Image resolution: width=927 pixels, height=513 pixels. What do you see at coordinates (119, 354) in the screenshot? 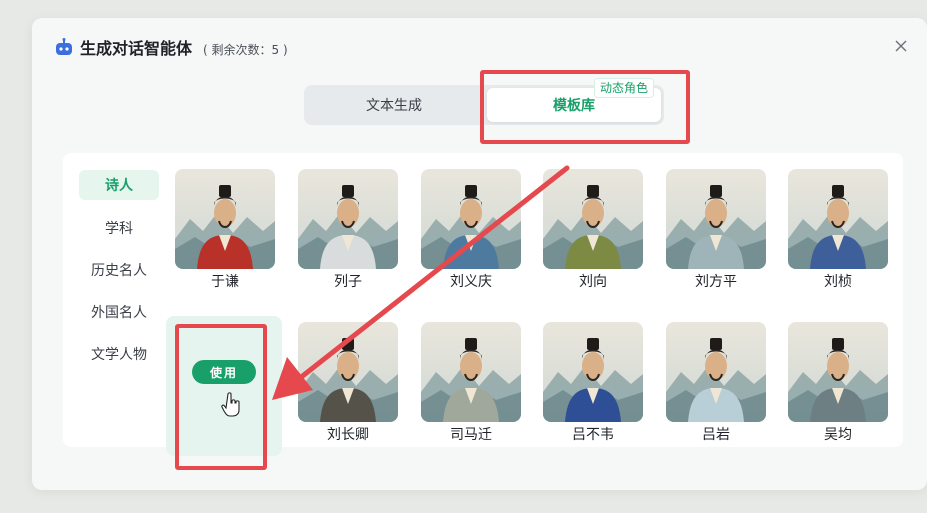
I see `category-literary-characters: 文学人物` at bounding box center [119, 354].